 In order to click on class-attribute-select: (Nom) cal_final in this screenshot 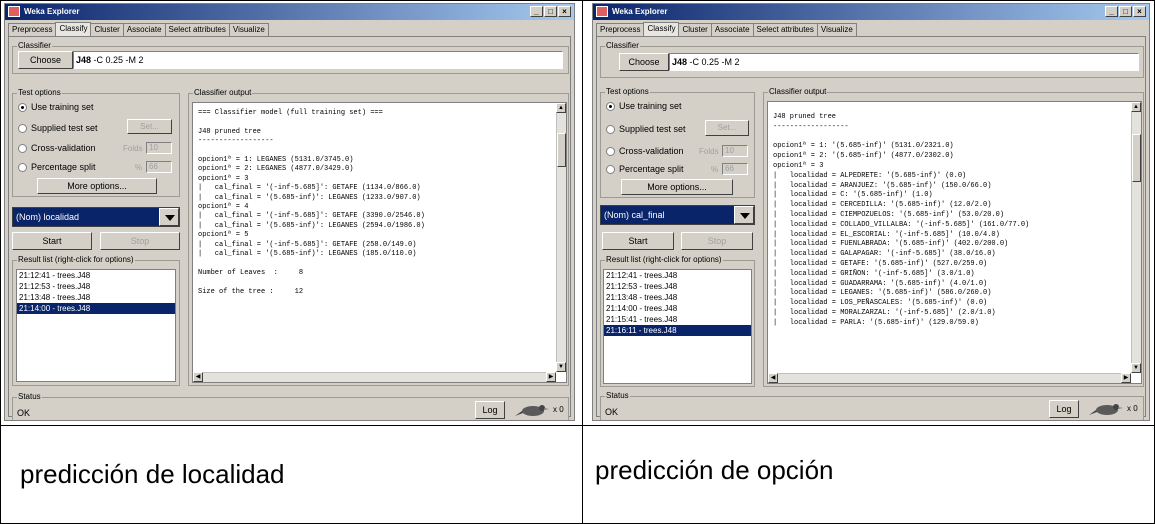, I will do `click(677, 215)`.